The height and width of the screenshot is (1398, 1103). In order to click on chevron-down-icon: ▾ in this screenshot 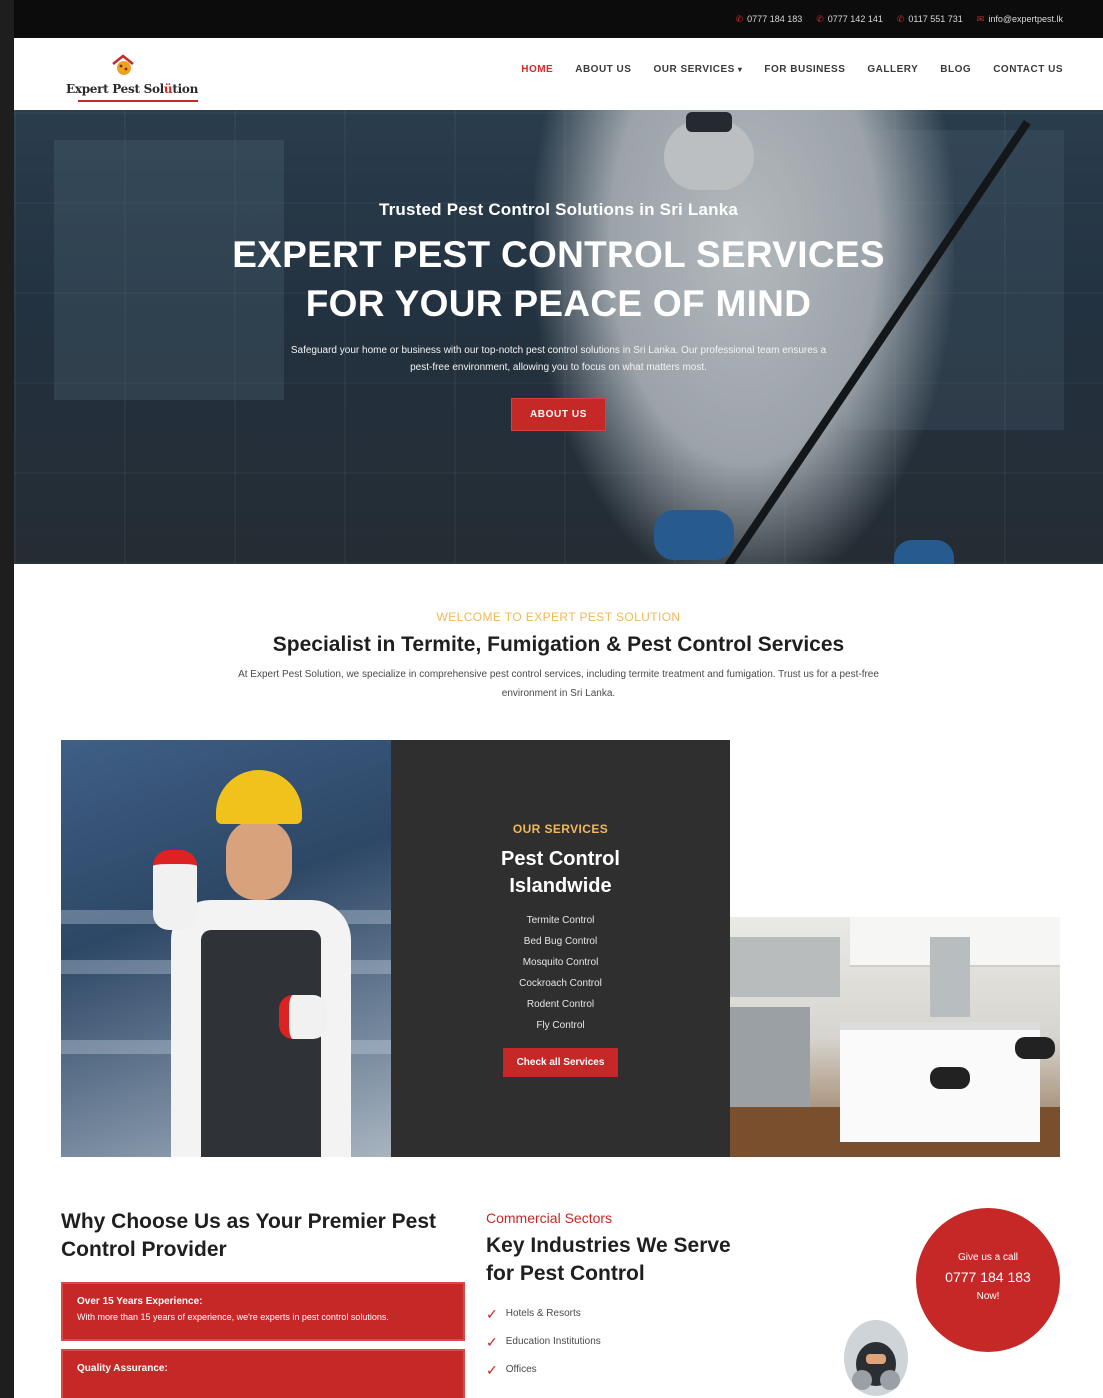, I will do `click(740, 69)`.